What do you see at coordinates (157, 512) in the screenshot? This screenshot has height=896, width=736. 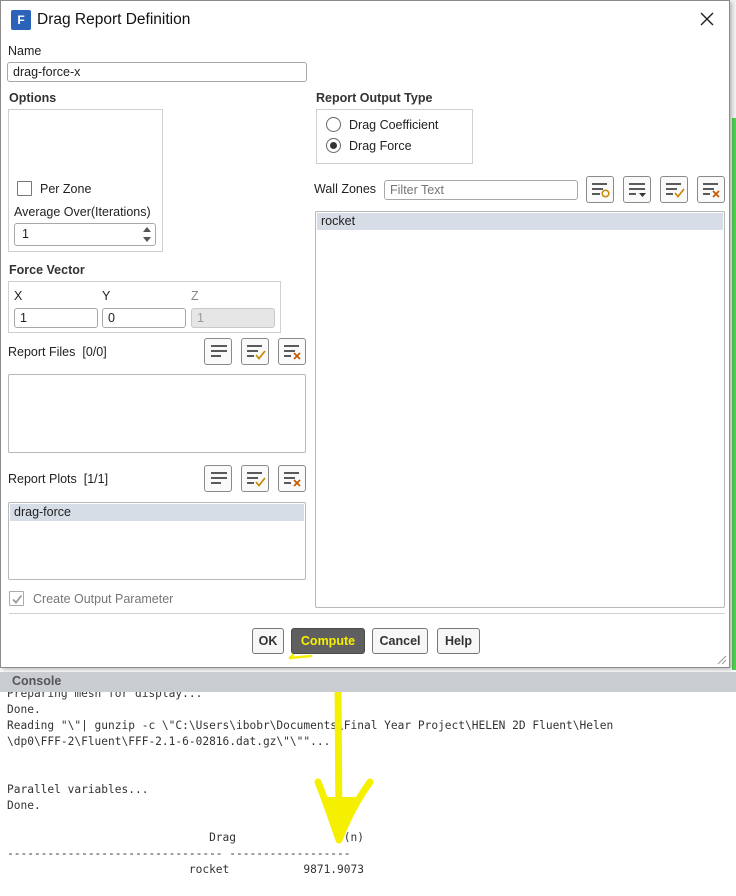 I see `list-item: drag-force` at bounding box center [157, 512].